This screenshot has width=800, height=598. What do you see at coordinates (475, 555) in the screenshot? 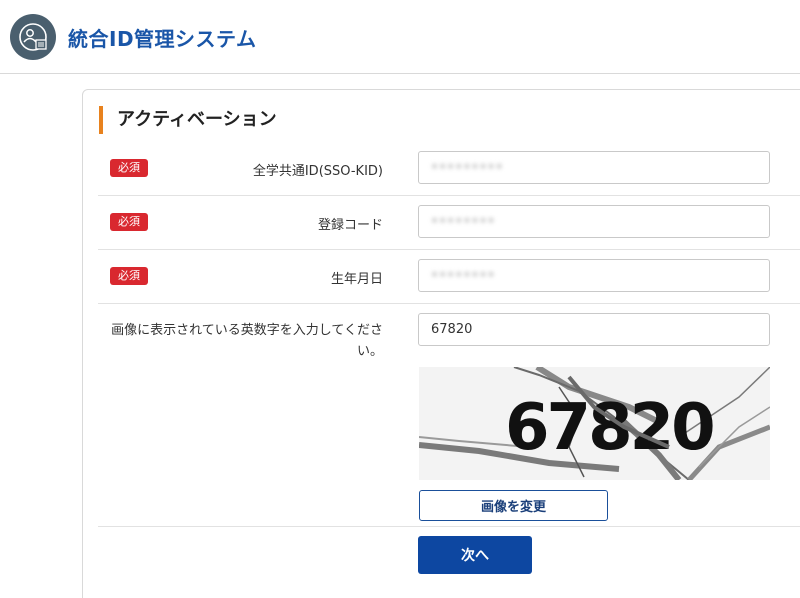
I see `next-button: 次へ` at bounding box center [475, 555].